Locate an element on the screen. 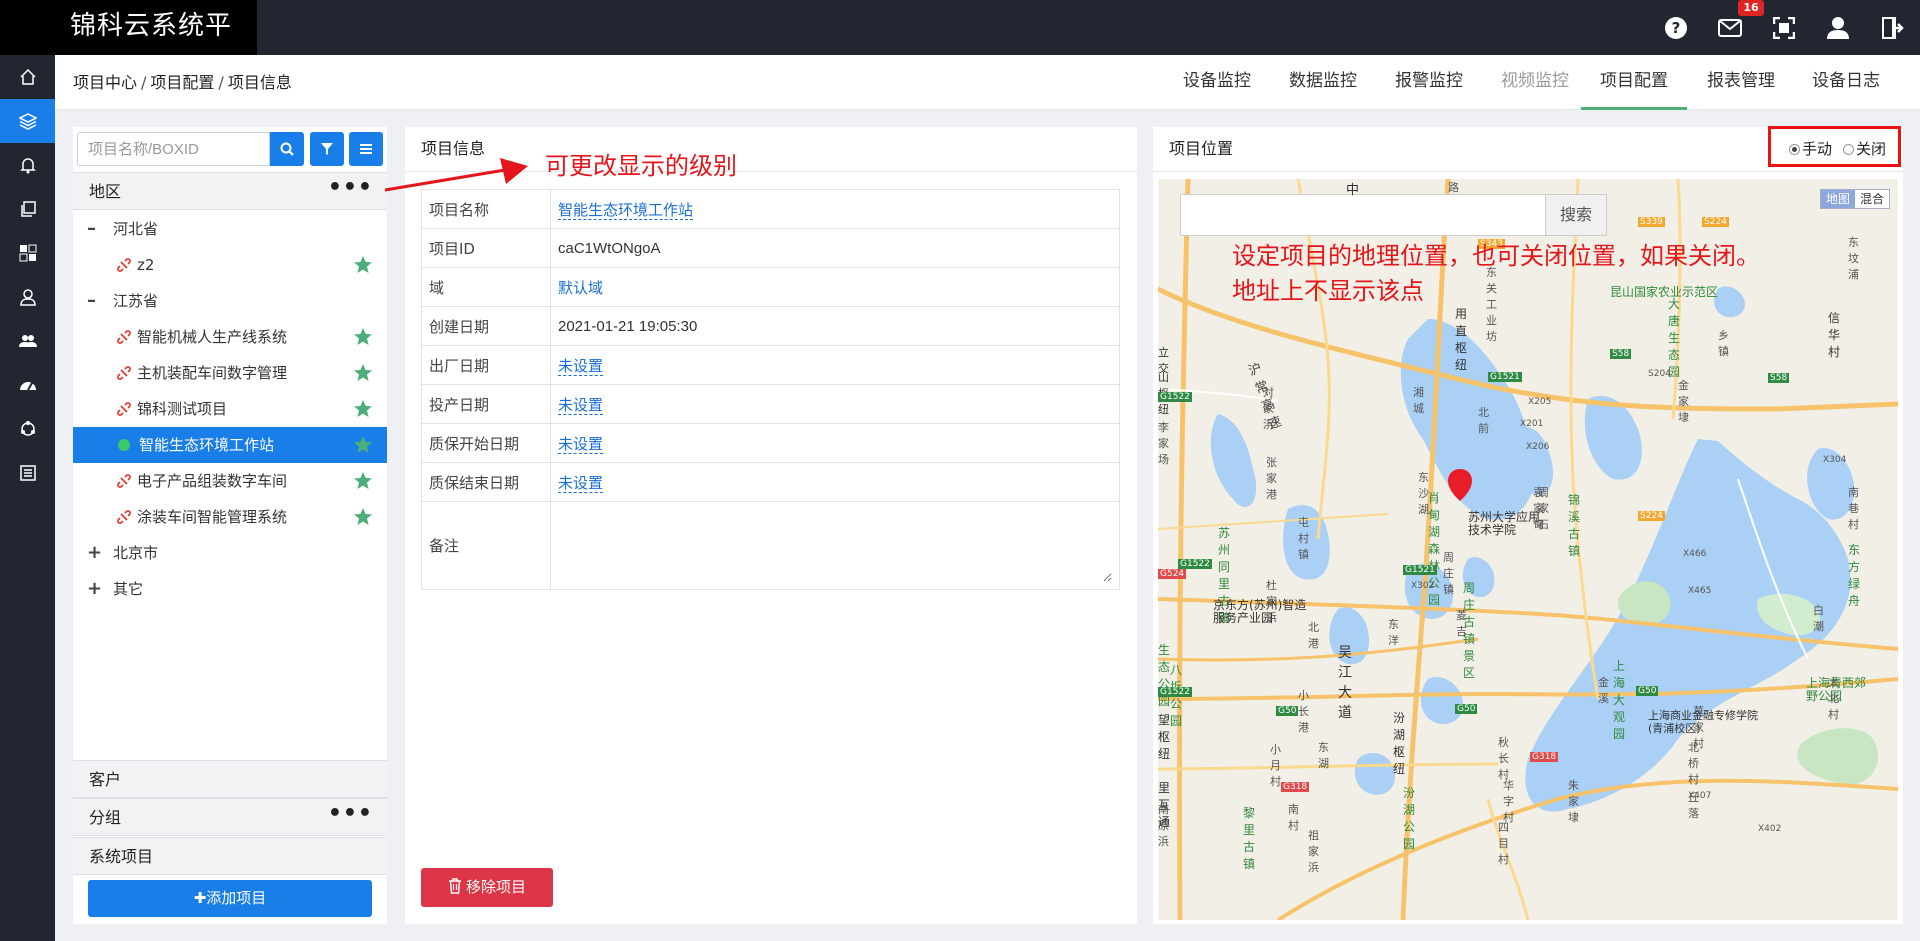  production-date-value: 未设置 is located at coordinates (581, 405).